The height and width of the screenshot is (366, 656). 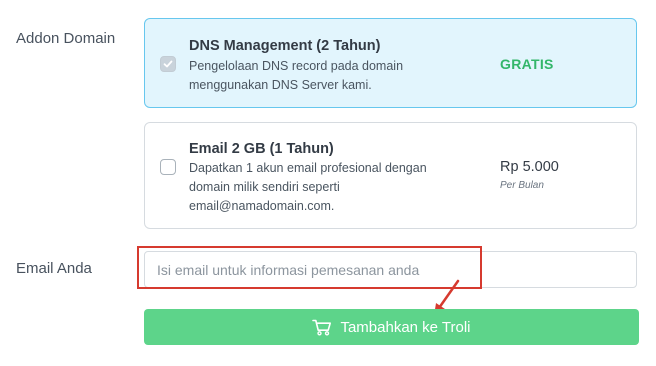 I want to click on email-input, so click(x=390, y=269).